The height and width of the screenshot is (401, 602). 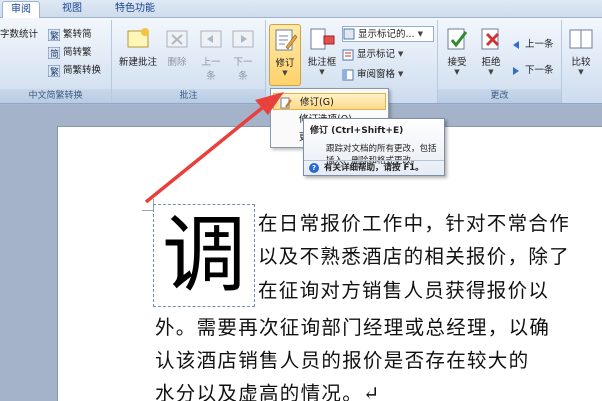 I want to click on group-label-chinese-conversion: 中文简繁转换, so click(x=55, y=96).